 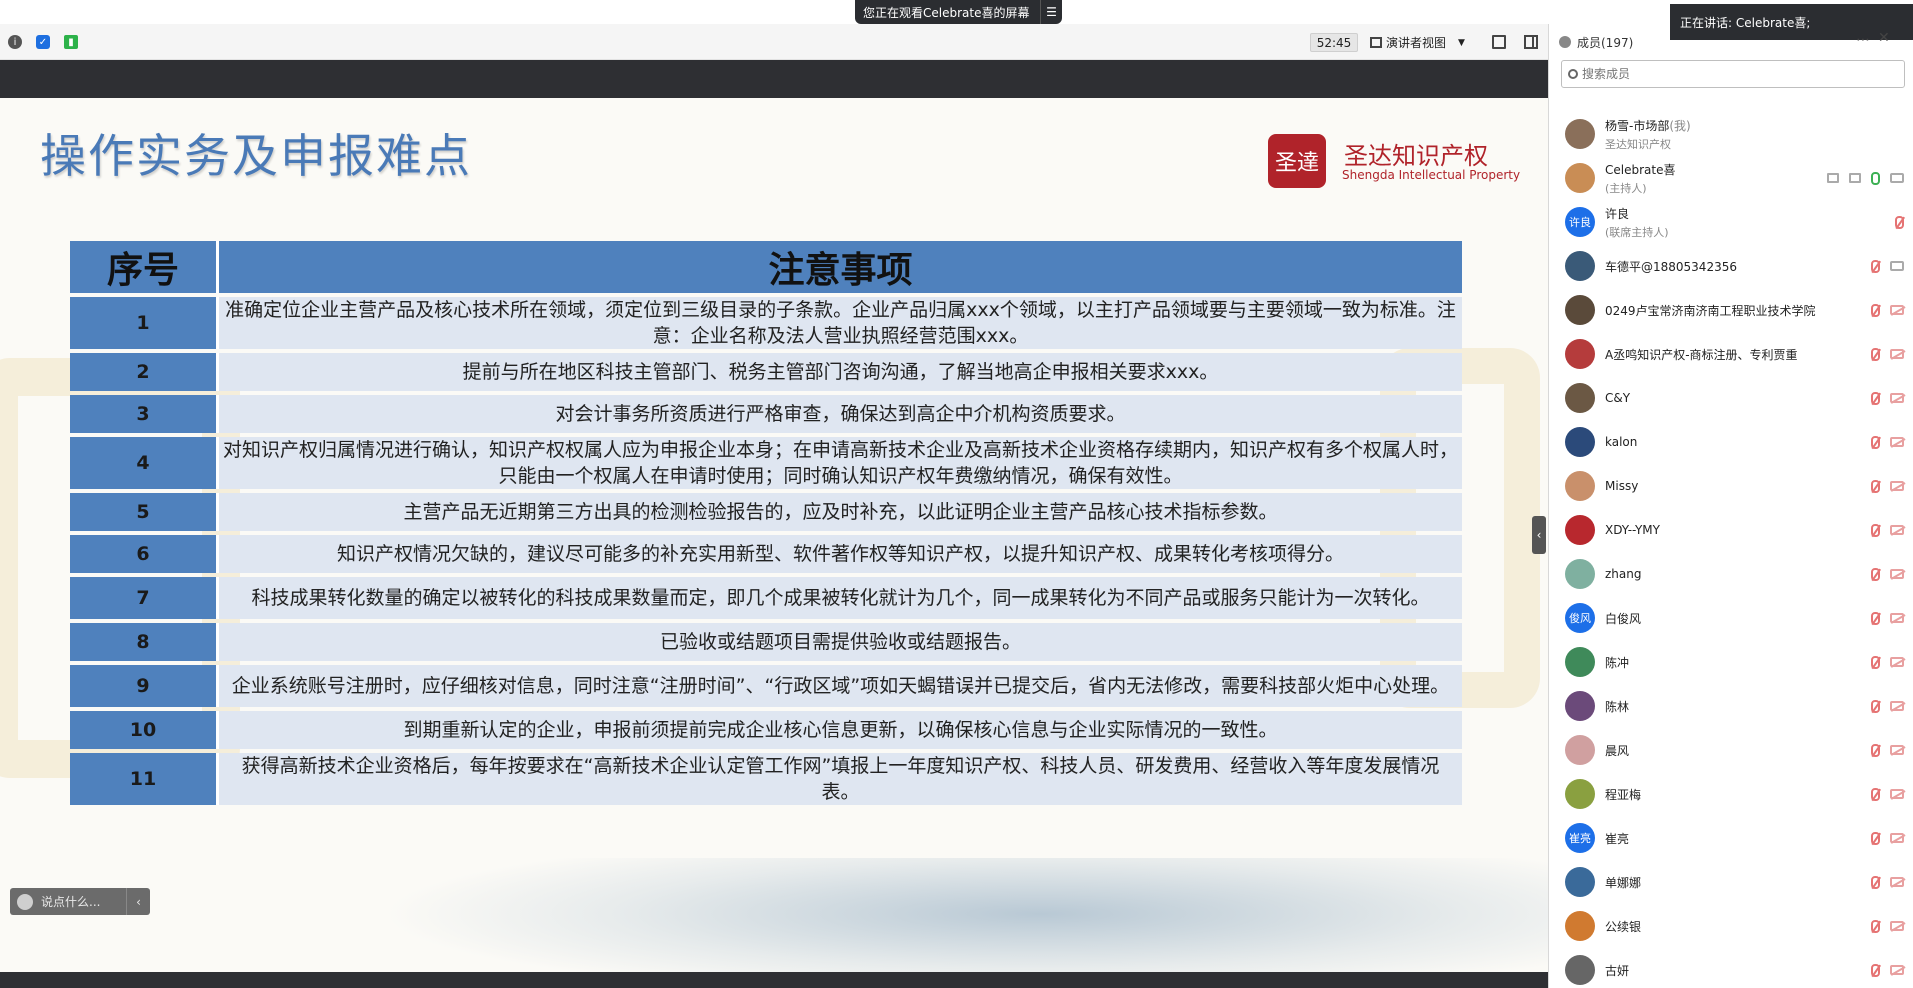 I want to click on member-row: 俊风 白俊风, so click(x=1731, y=618).